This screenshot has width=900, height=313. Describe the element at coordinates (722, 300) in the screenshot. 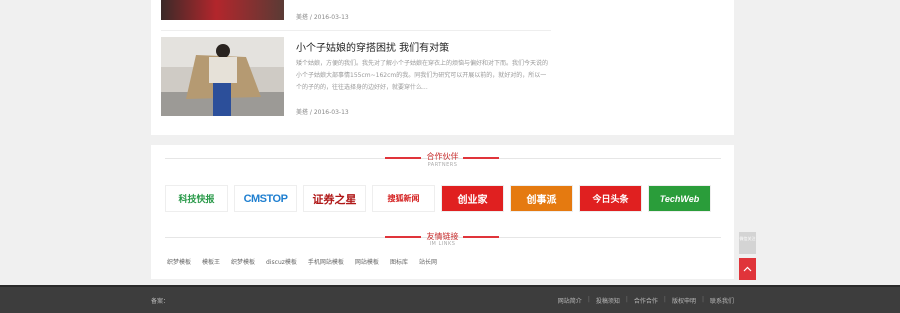

I see `footer-link: 联系我们` at that location.